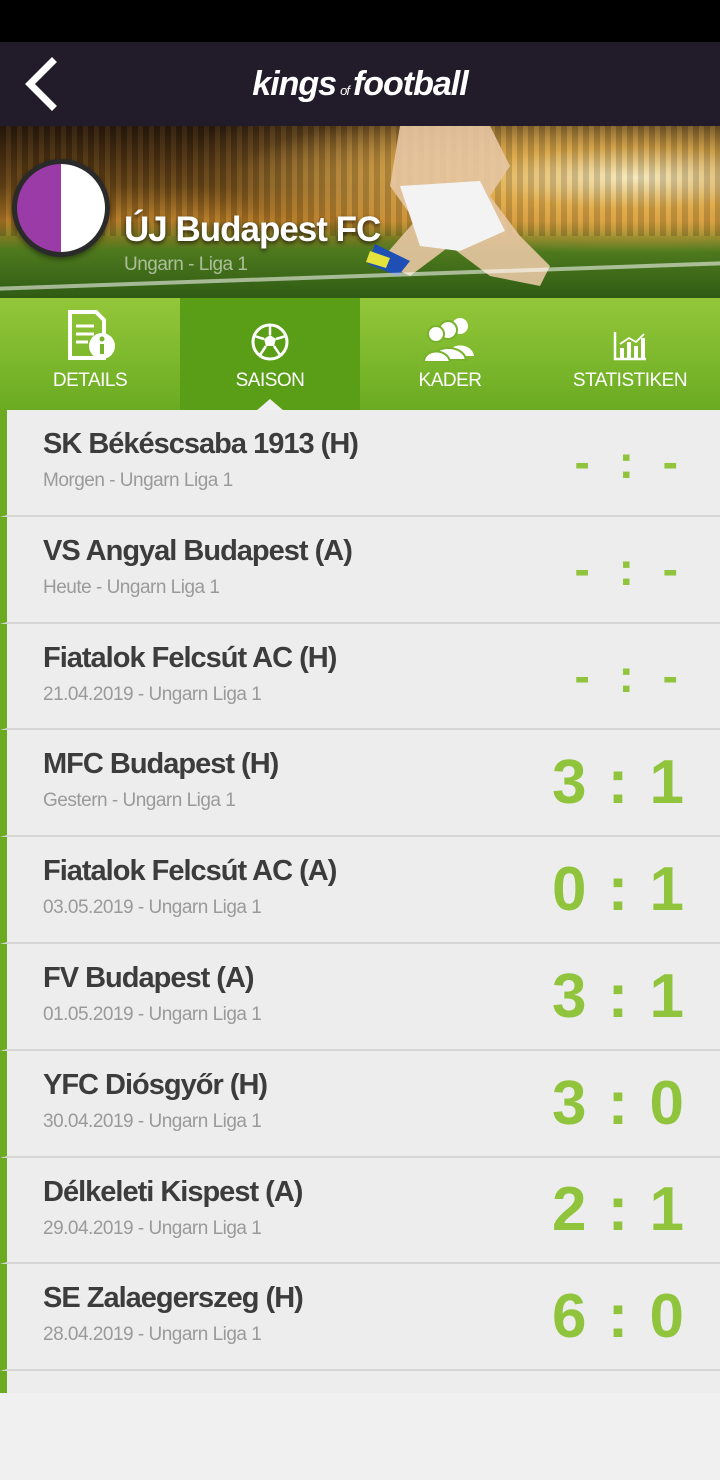 Image resolution: width=720 pixels, height=1480 pixels. Describe the element at coordinates (629, 346) in the screenshot. I see `bar-chart-icon` at that location.